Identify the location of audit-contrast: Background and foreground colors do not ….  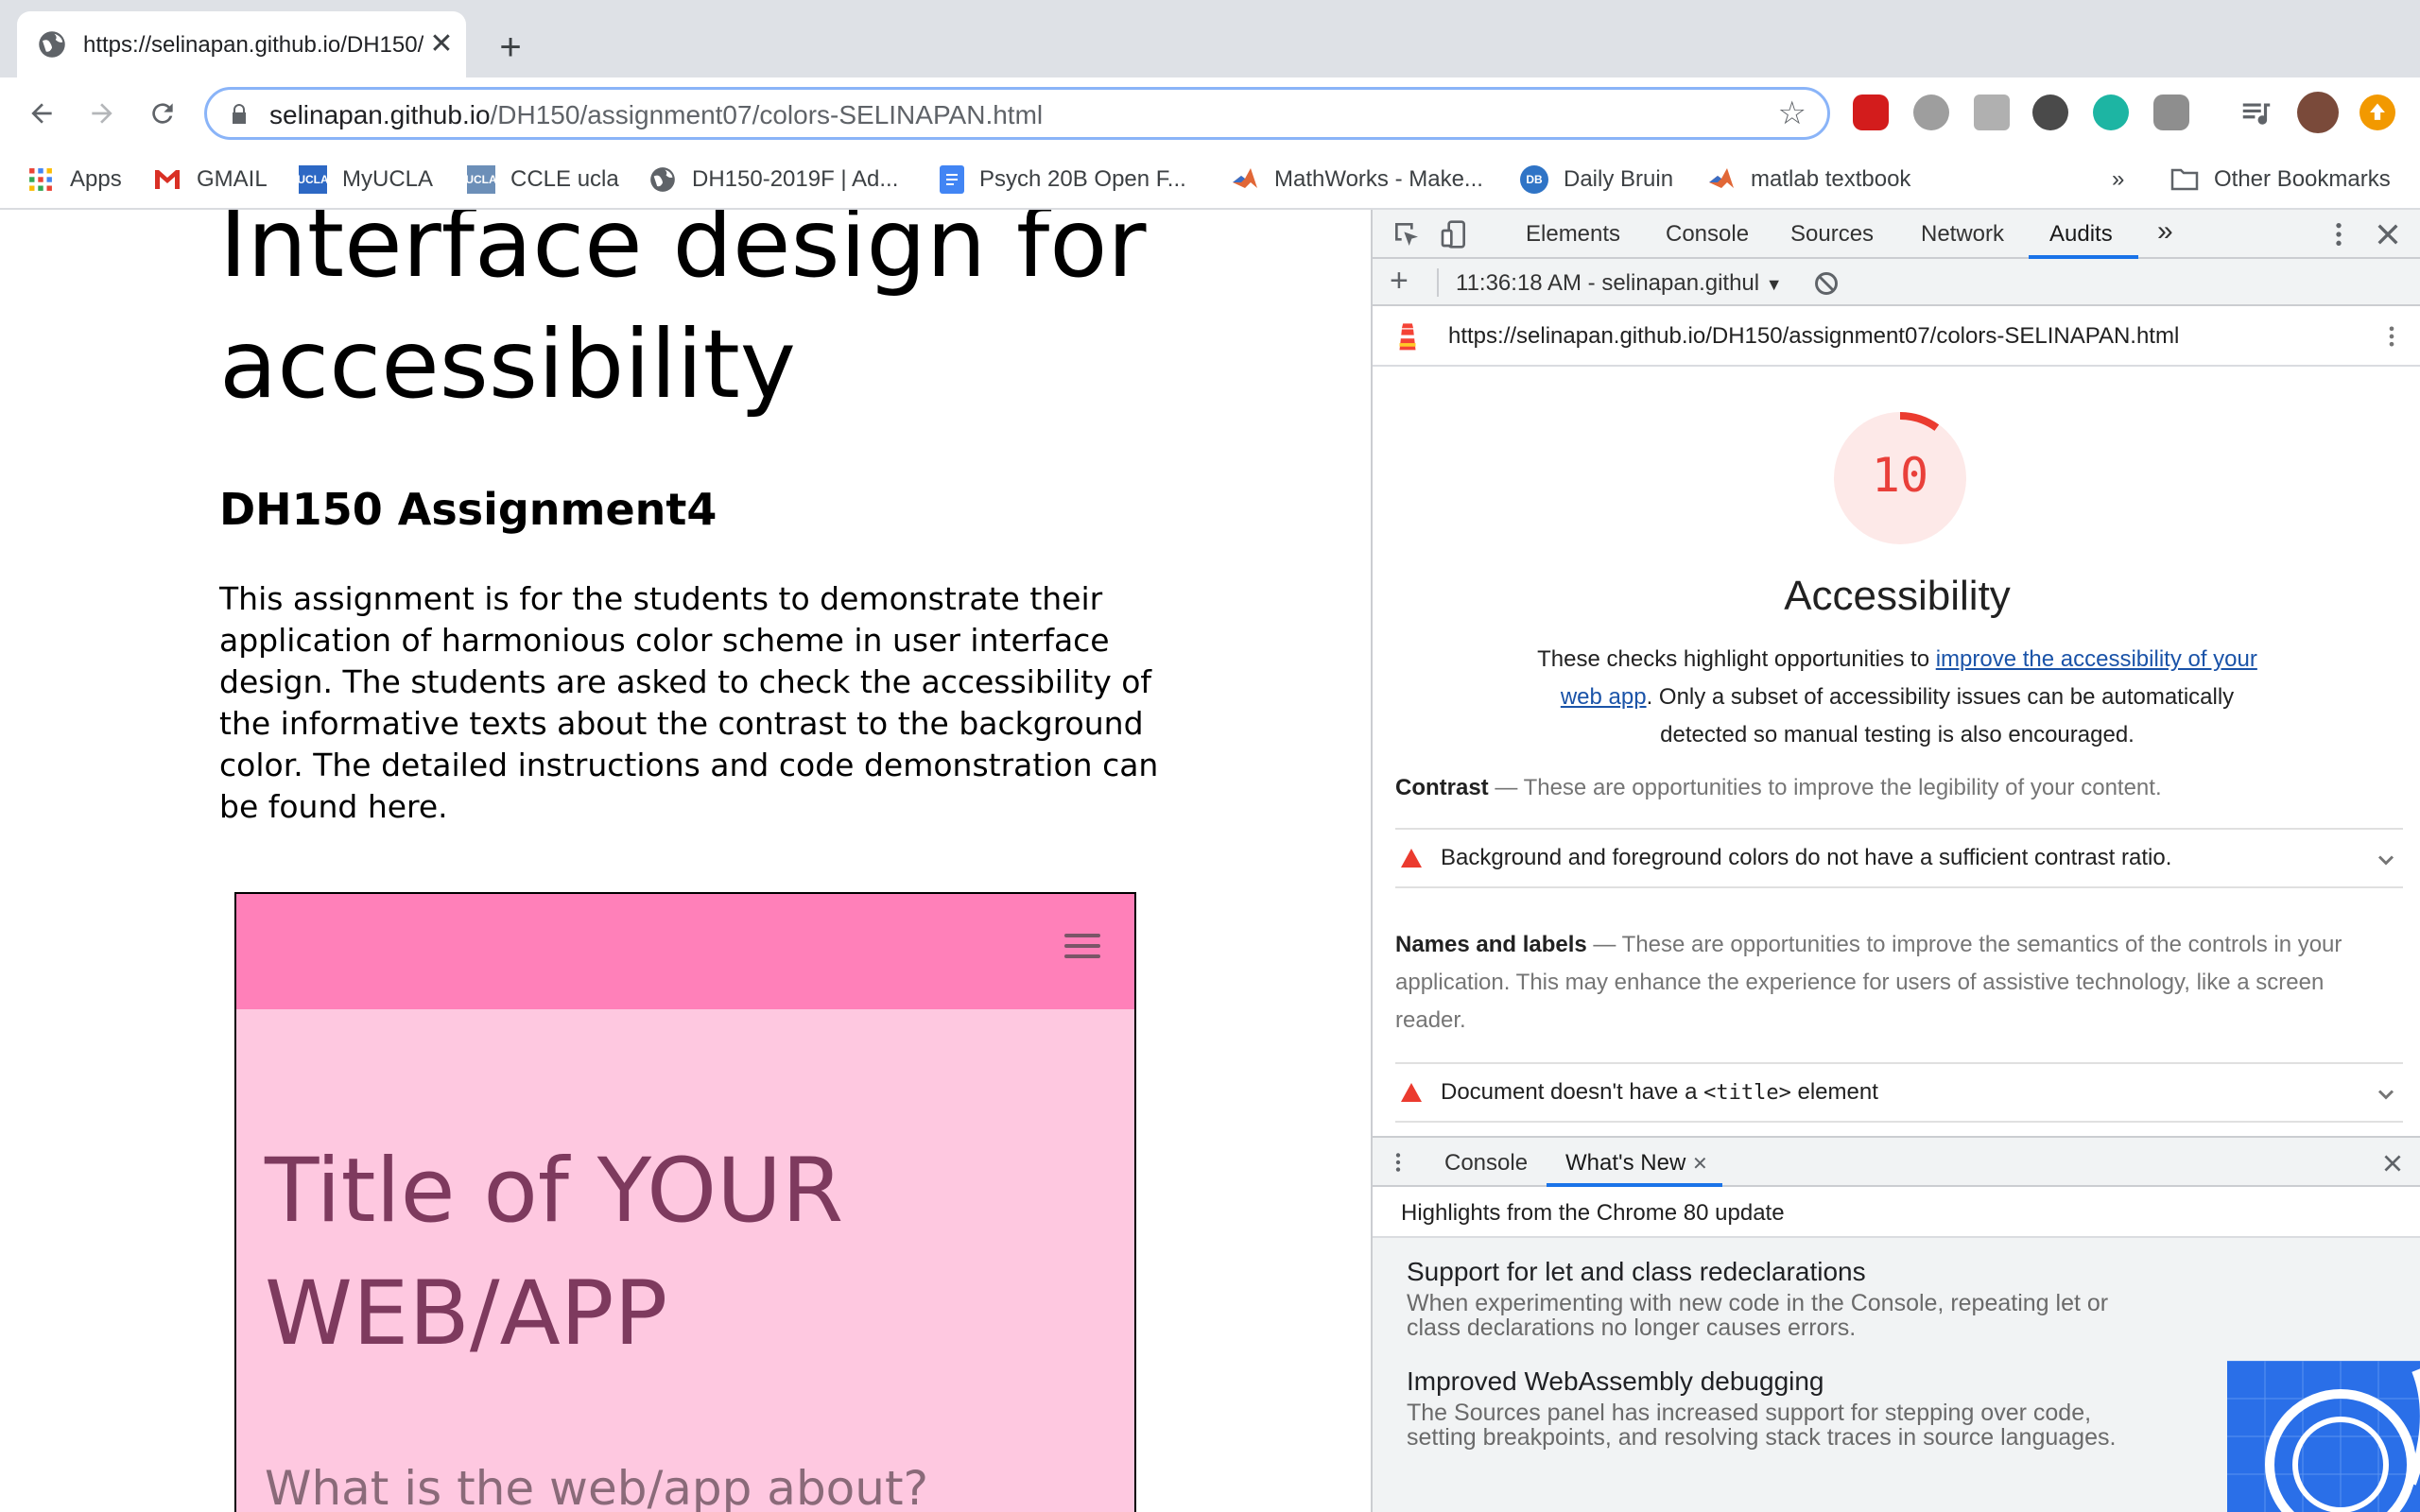
(1899, 858).